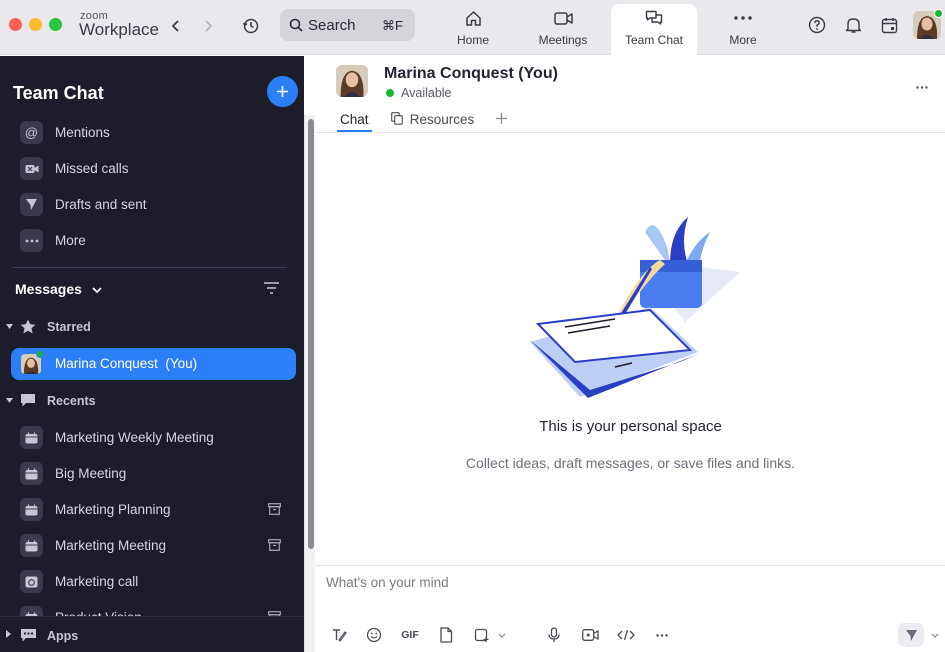 The width and height of the screenshot is (945, 652). What do you see at coordinates (8, 634) in the screenshot?
I see `caret-right-icon` at bounding box center [8, 634].